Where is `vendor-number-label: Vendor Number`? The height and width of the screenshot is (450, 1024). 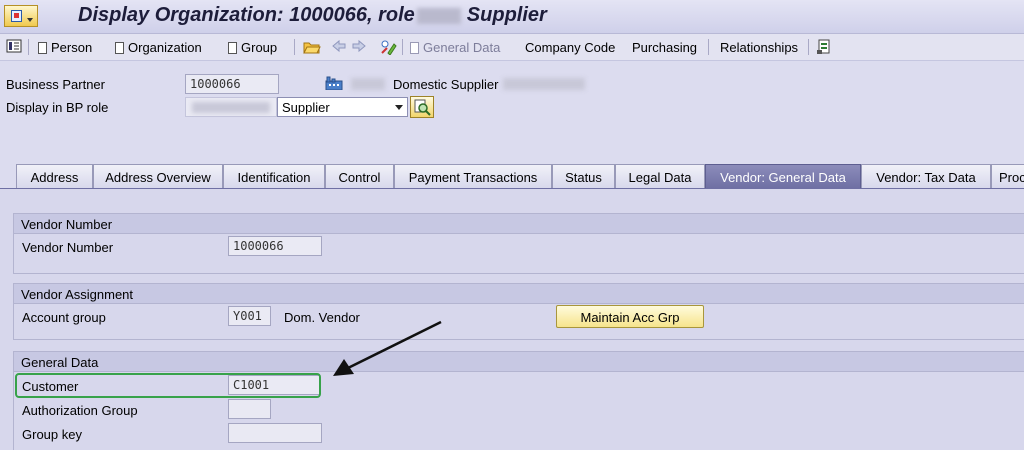
vendor-number-label: Vendor Number is located at coordinates (68, 247).